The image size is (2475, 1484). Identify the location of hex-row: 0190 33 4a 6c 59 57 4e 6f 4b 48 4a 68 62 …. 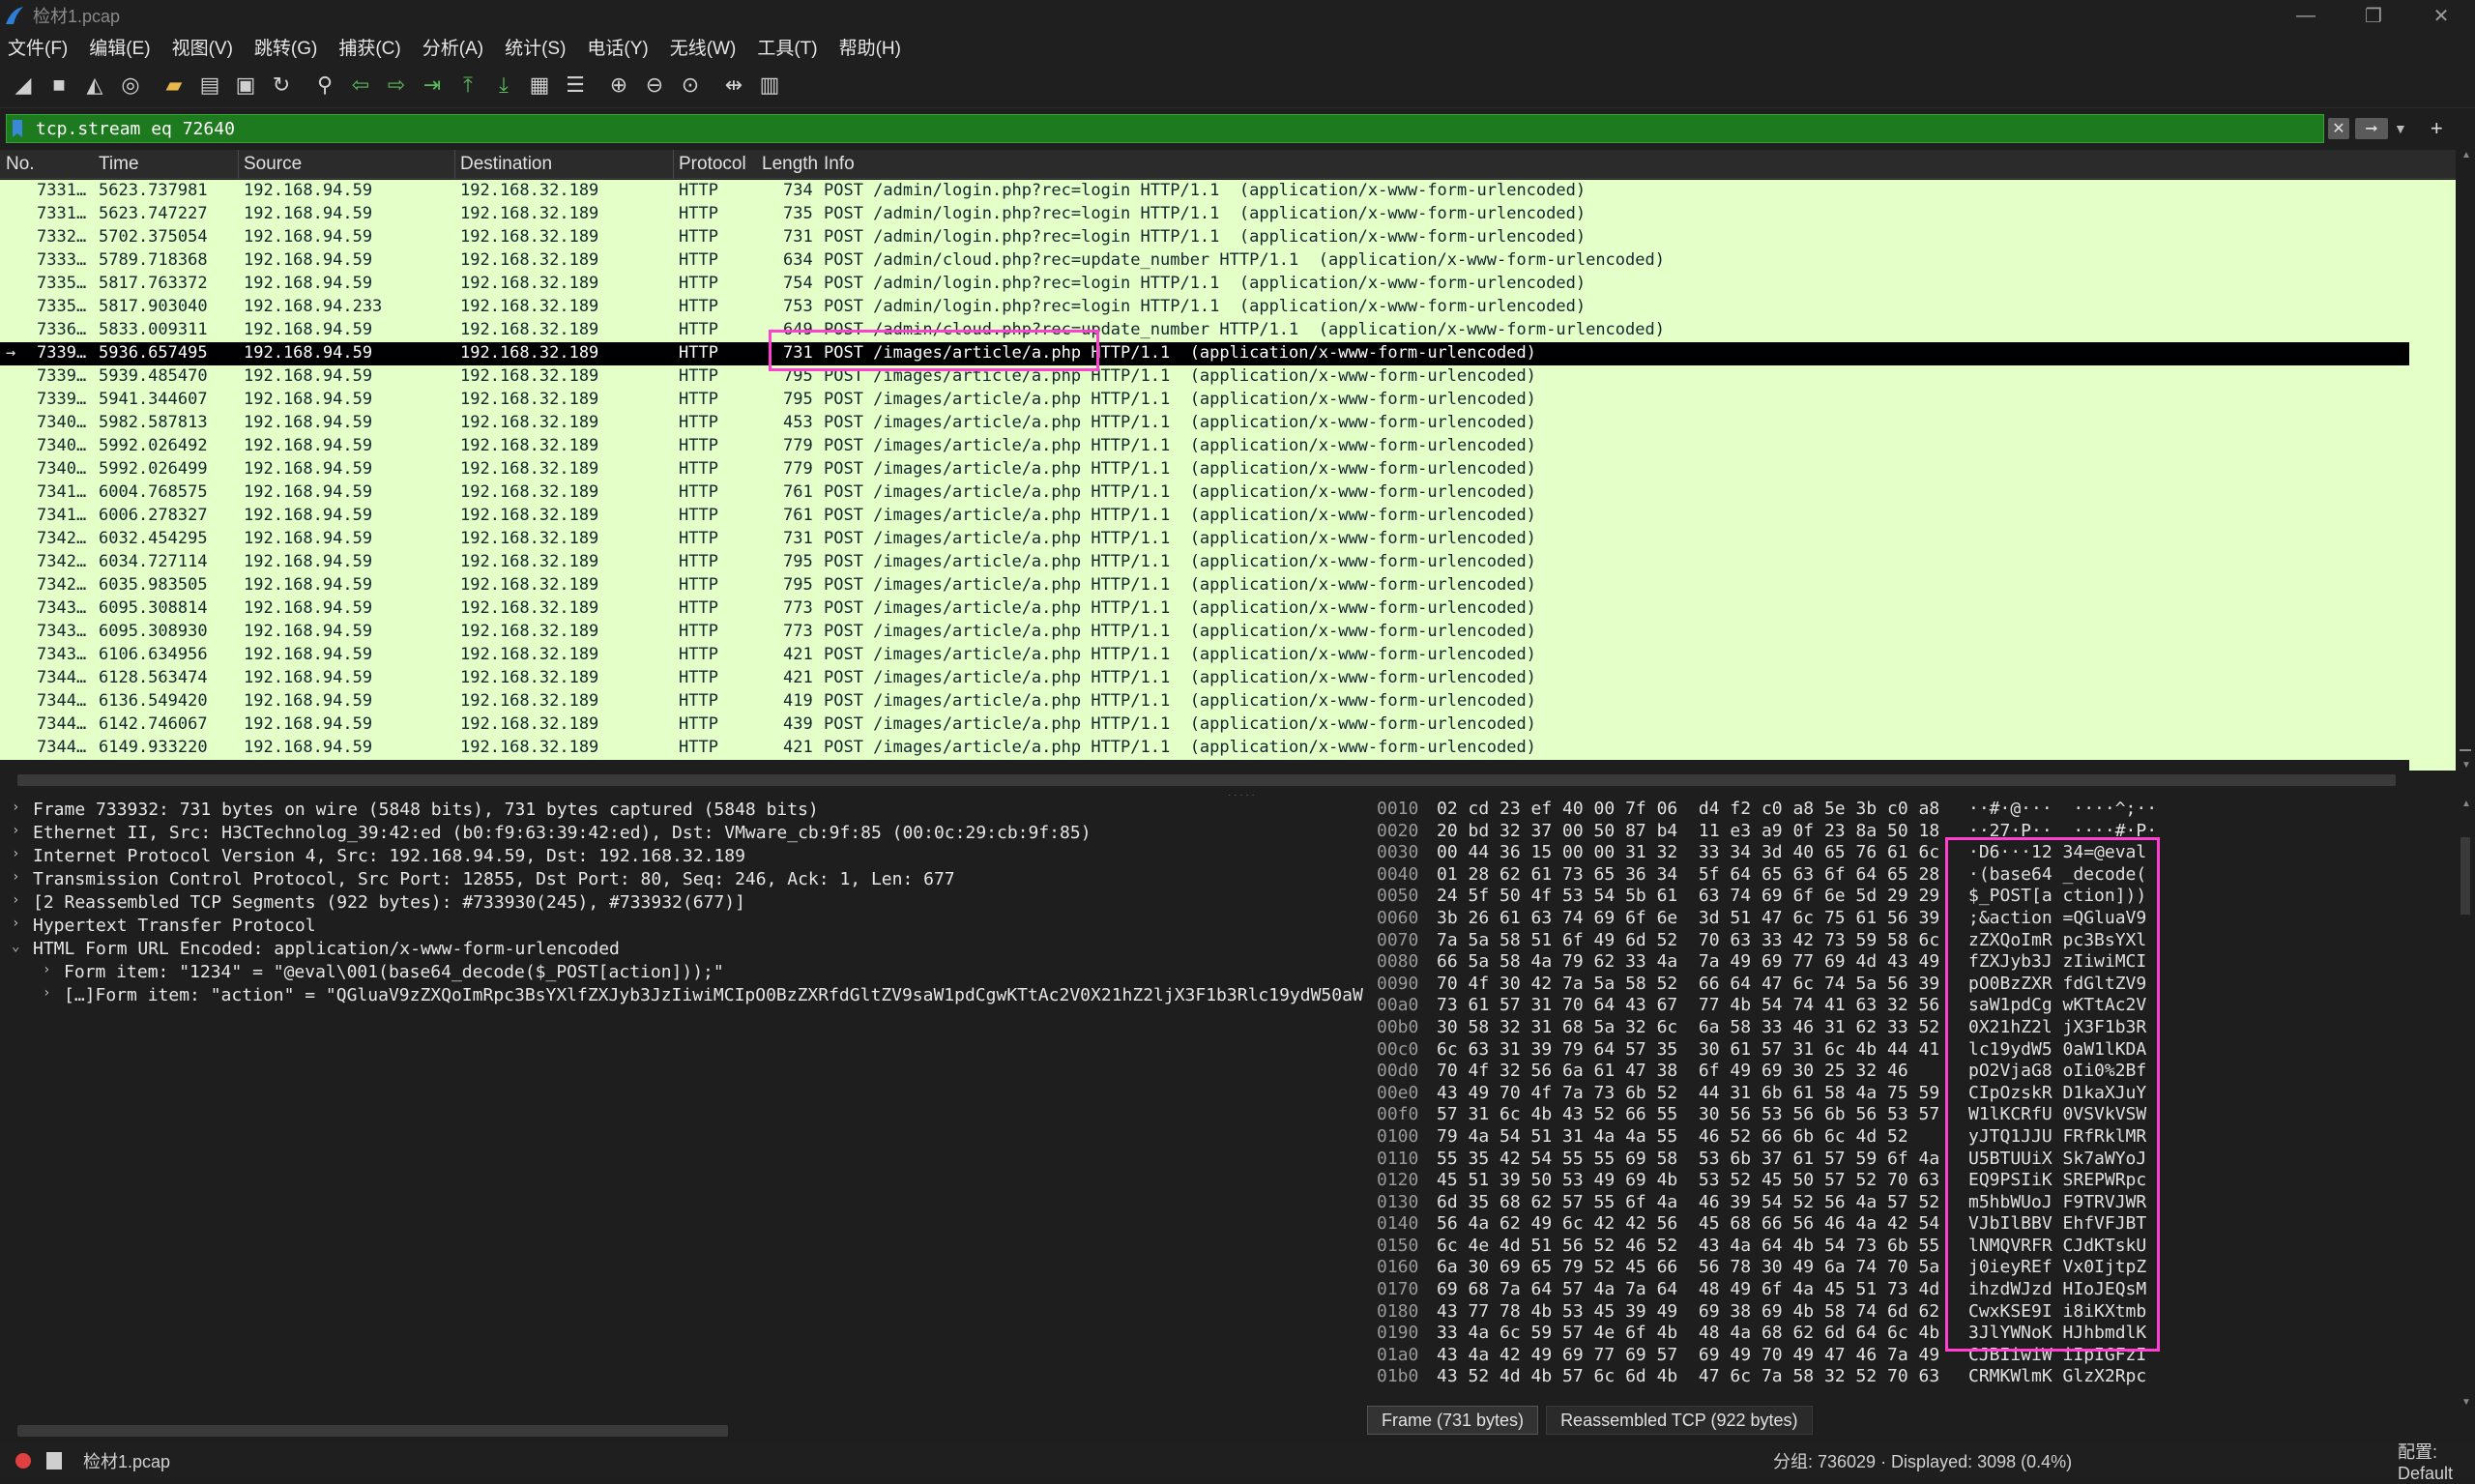
(1914, 1334).